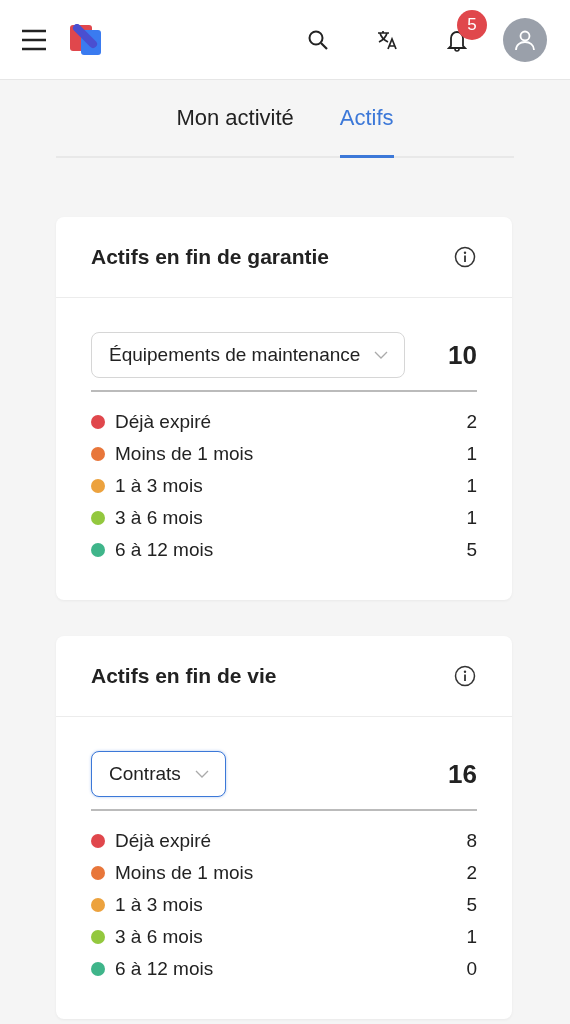 The image size is (570, 1024). I want to click on total-count: 16, so click(462, 774).